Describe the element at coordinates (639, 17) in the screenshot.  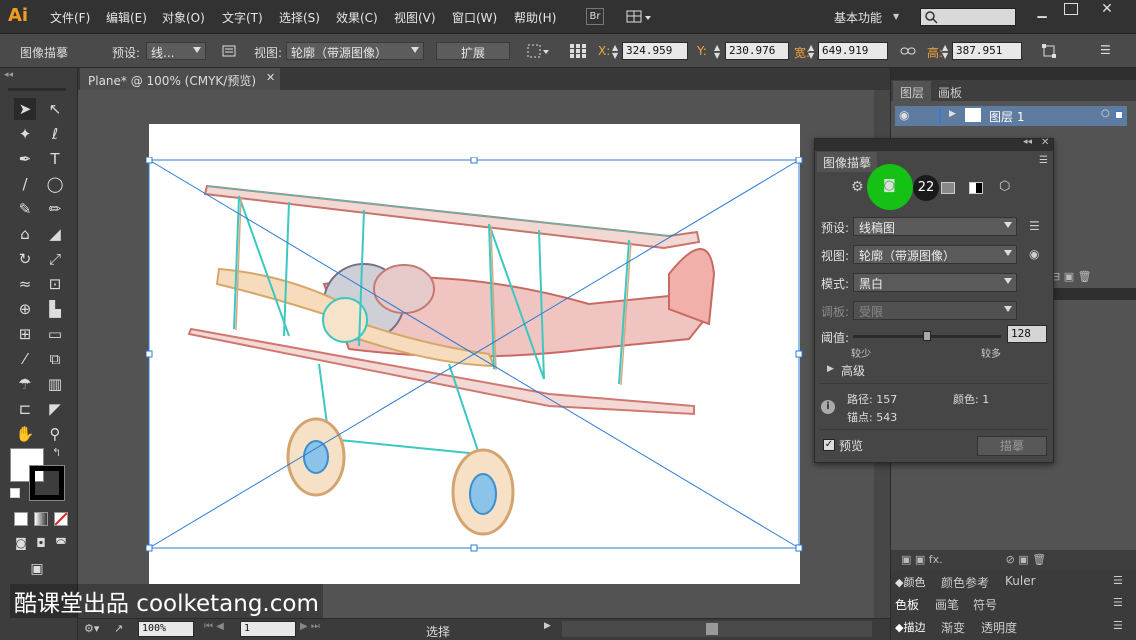
I see `arrange-documents-button` at that location.